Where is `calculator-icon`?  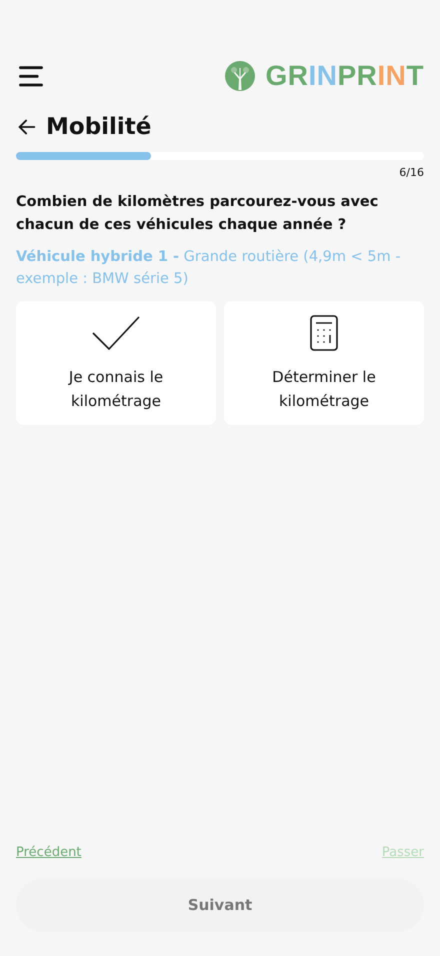
calculator-icon is located at coordinates (324, 333).